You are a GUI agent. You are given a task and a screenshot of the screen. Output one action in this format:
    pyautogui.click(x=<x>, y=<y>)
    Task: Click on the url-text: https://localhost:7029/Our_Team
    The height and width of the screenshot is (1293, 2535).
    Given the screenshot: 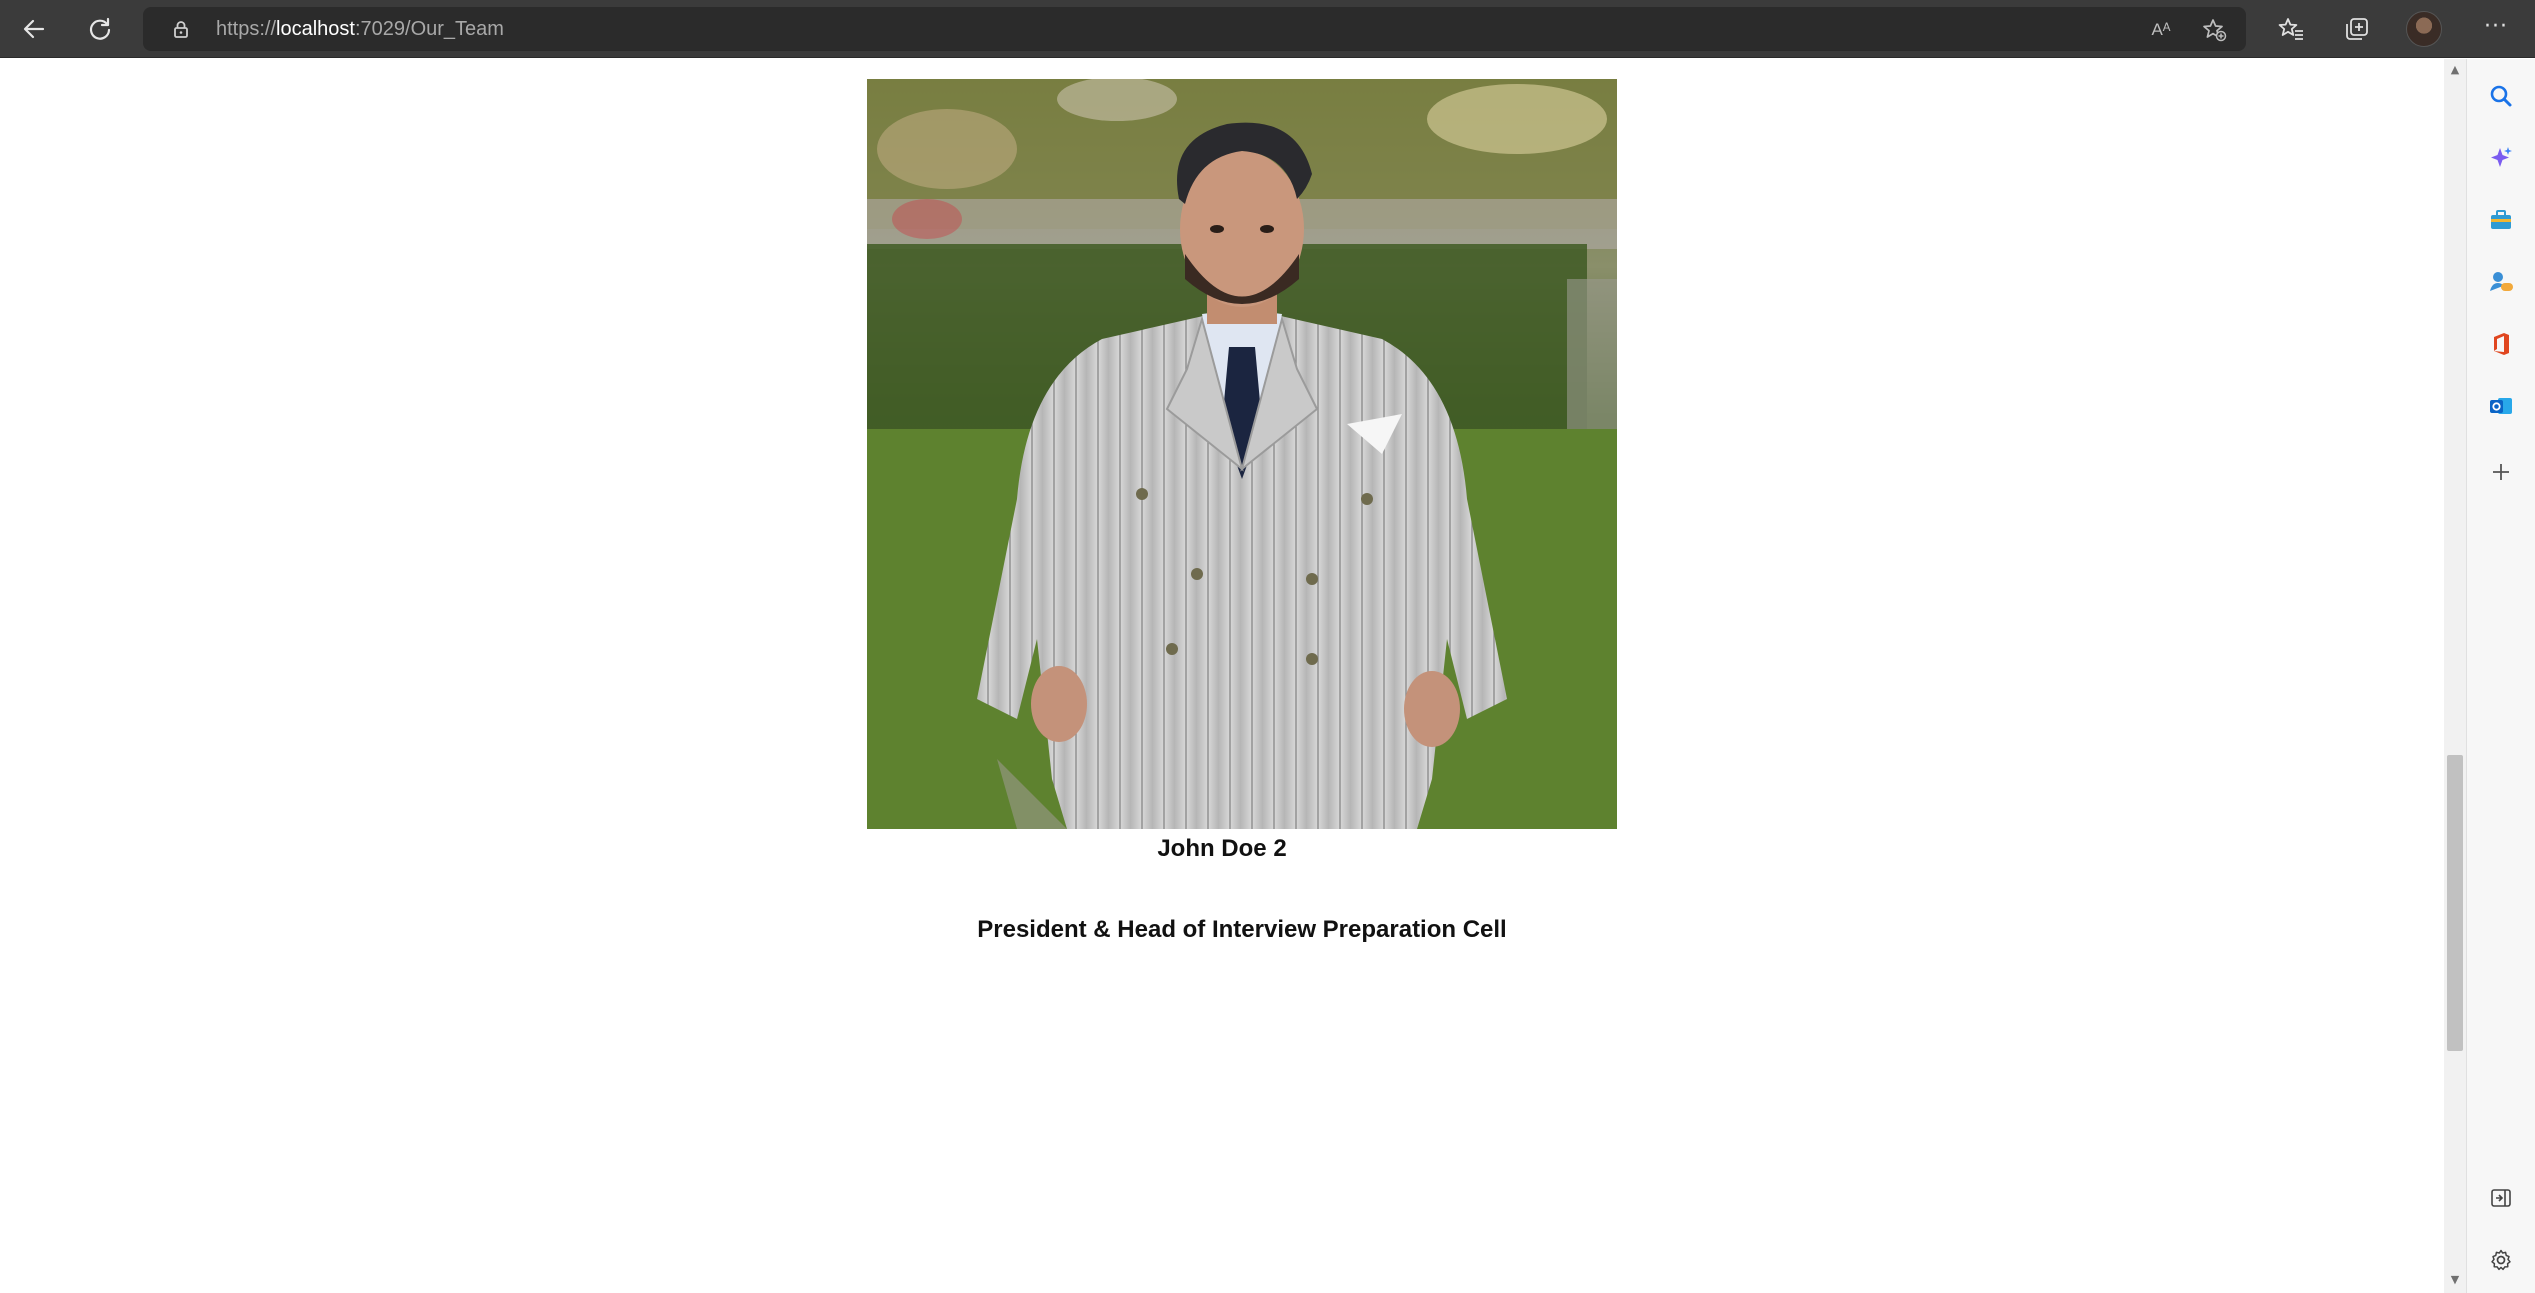 What is the action you would take?
    pyautogui.click(x=360, y=29)
    